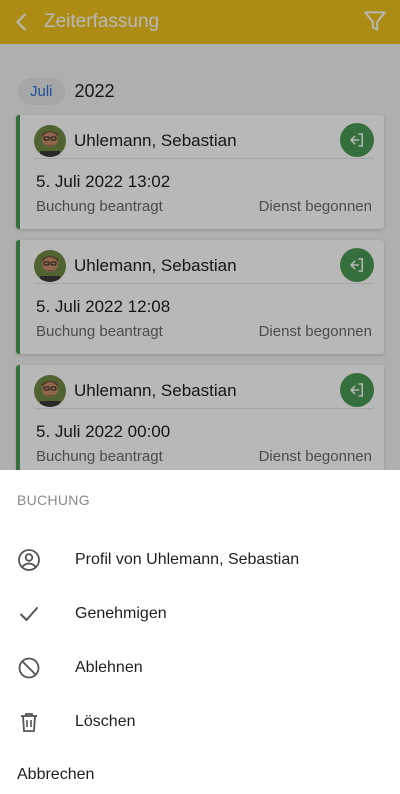 The width and height of the screenshot is (400, 794). What do you see at coordinates (29, 560) in the screenshot?
I see `account-circle-icon` at bounding box center [29, 560].